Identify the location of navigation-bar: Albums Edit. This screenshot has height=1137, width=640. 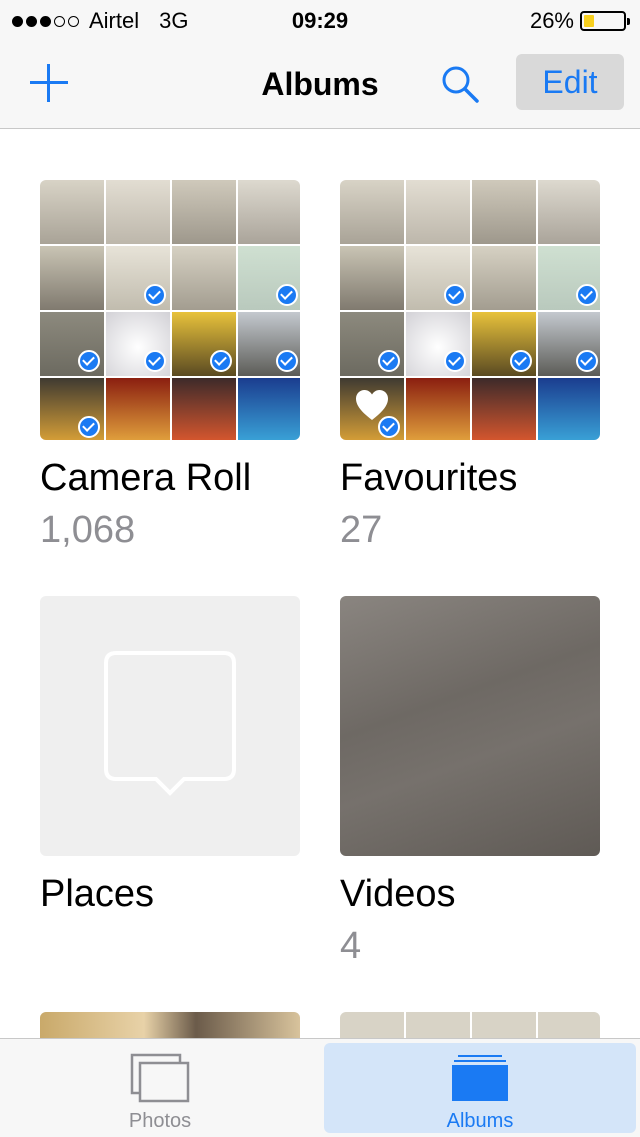
(320, 84).